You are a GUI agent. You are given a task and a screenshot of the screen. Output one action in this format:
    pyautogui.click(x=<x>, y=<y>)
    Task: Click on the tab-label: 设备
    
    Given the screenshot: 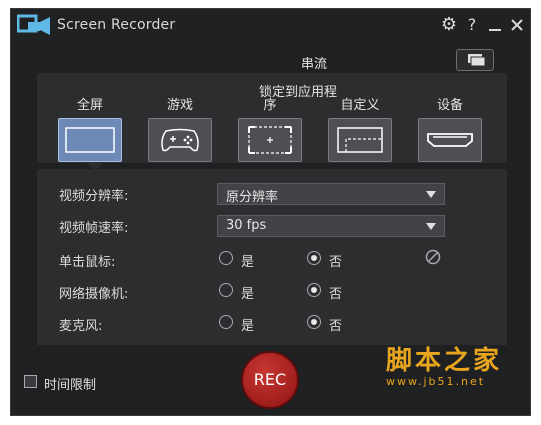 What is the action you would take?
    pyautogui.click(x=449, y=105)
    